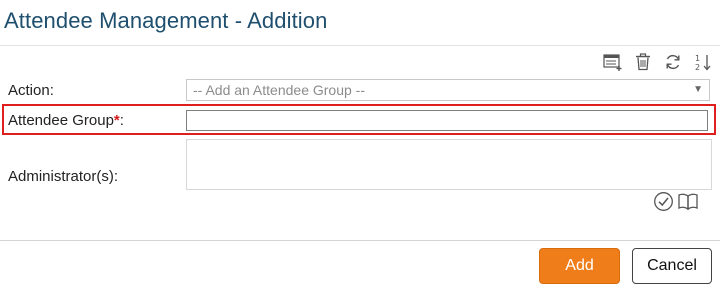 The image size is (720, 293). I want to click on attendee-group-label: Attendee Group*:, so click(66, 120).